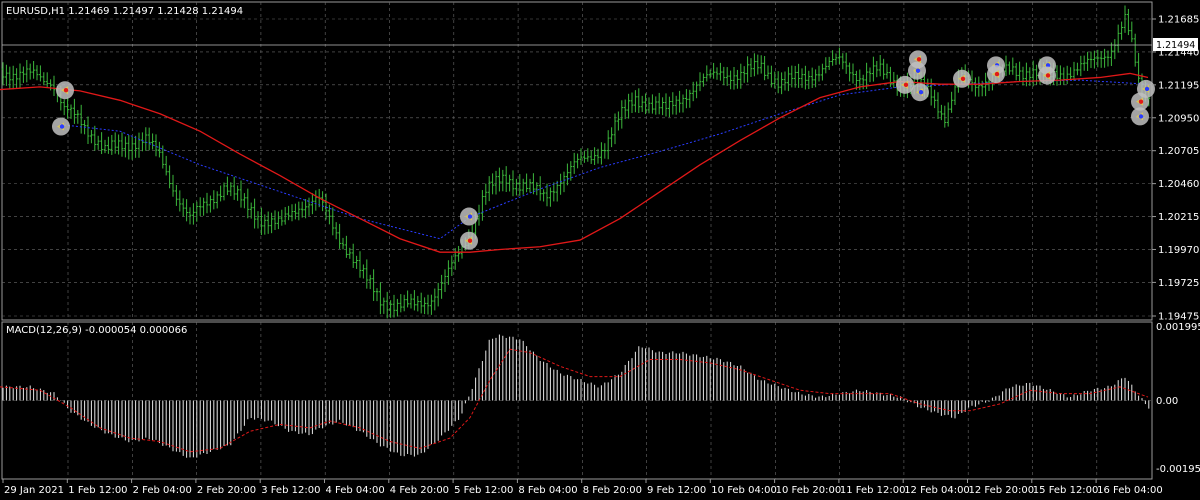 The width and height of the screenshot is (1200, 500). Describe the element at coordinates (612, 490) in the screenshot. I see `time-axis-label: 8 Feb 20:00` at that location.